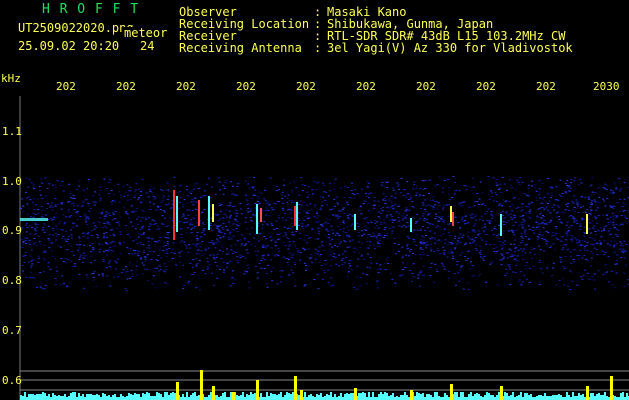 The image size is (629, 400). I want to click on activity-strip, so click(324, 396).